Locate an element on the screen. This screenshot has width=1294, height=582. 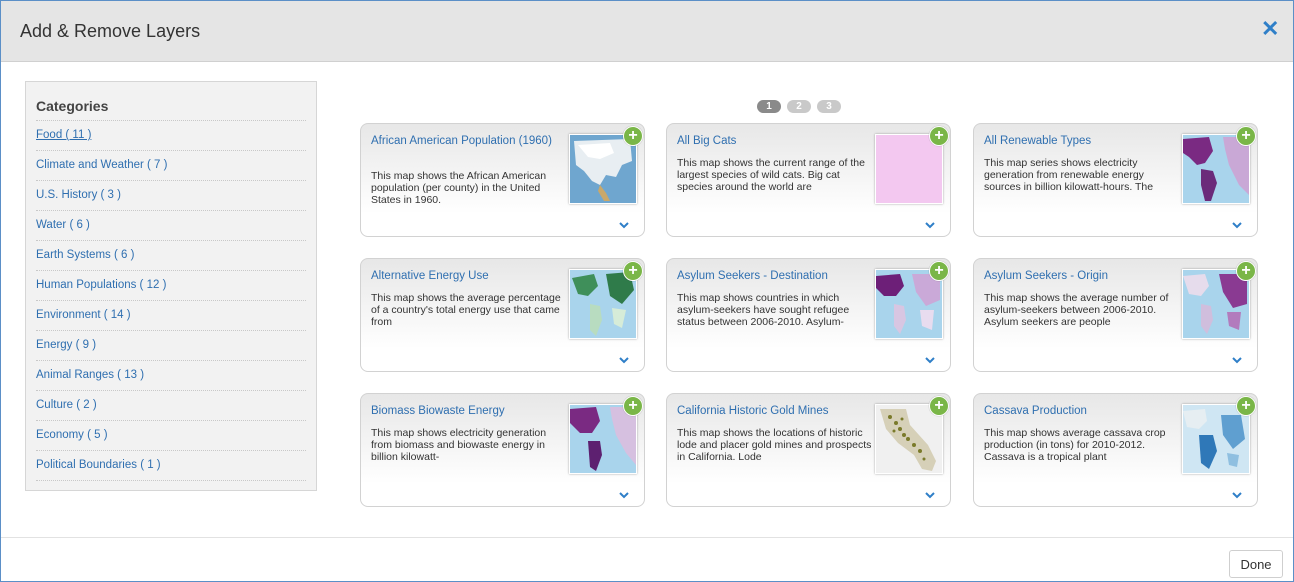
page-2-button: 2 is located at coordinates (799, 106).